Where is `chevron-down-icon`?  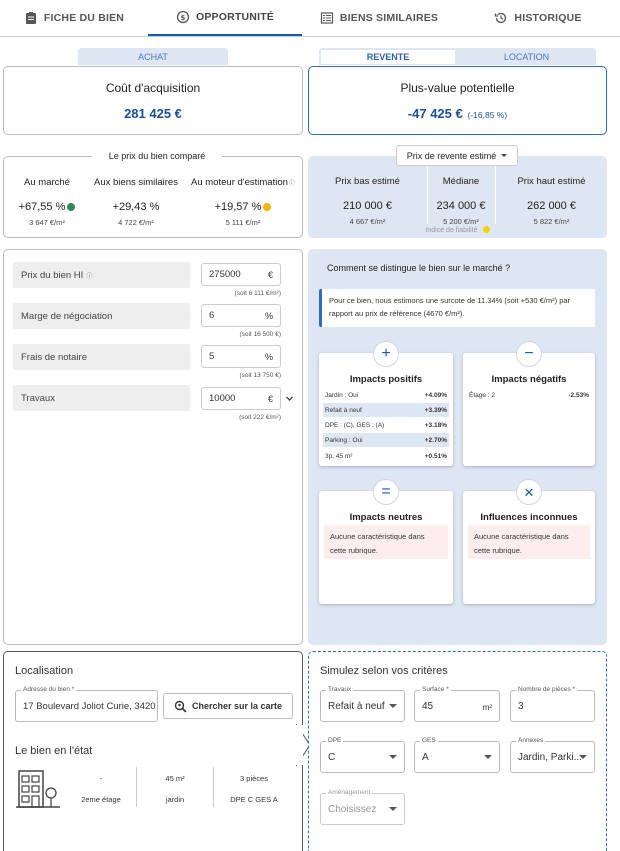 chevron-down-icon is located at coordinates (289, 398).